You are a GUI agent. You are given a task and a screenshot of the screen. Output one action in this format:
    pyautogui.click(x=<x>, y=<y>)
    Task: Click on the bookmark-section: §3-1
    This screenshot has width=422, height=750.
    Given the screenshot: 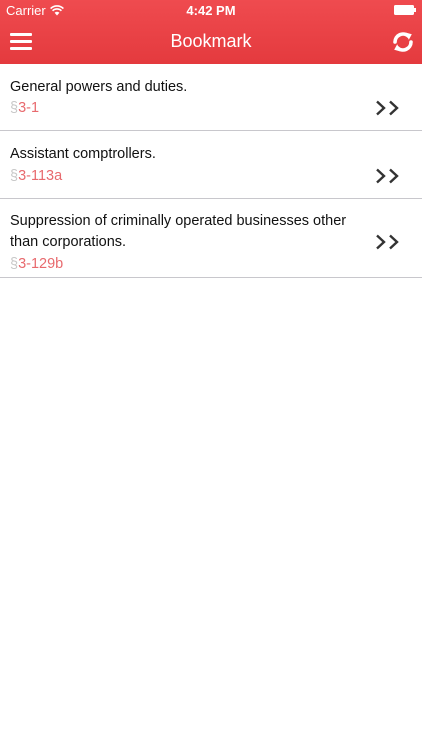 What is the action you would take?
    pyautogui.click(x=24, y=108)
    